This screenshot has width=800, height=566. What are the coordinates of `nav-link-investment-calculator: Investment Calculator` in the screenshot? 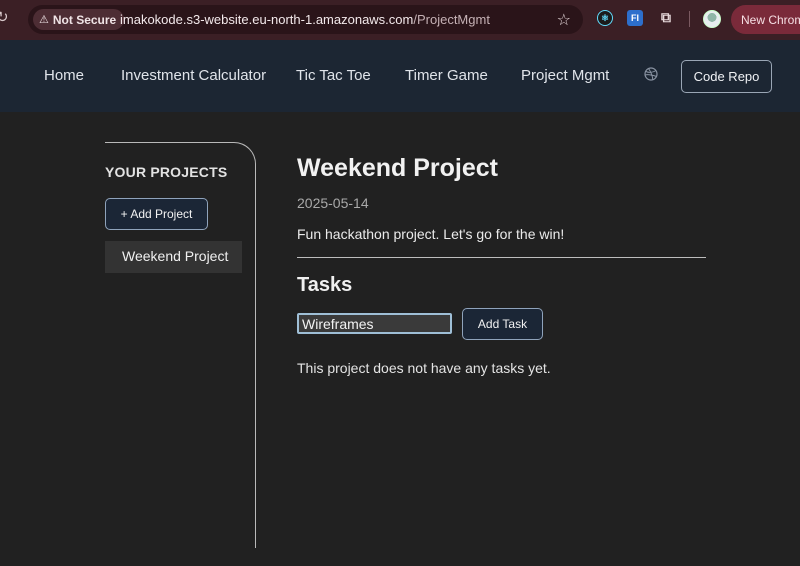 It's located at (193, 75).